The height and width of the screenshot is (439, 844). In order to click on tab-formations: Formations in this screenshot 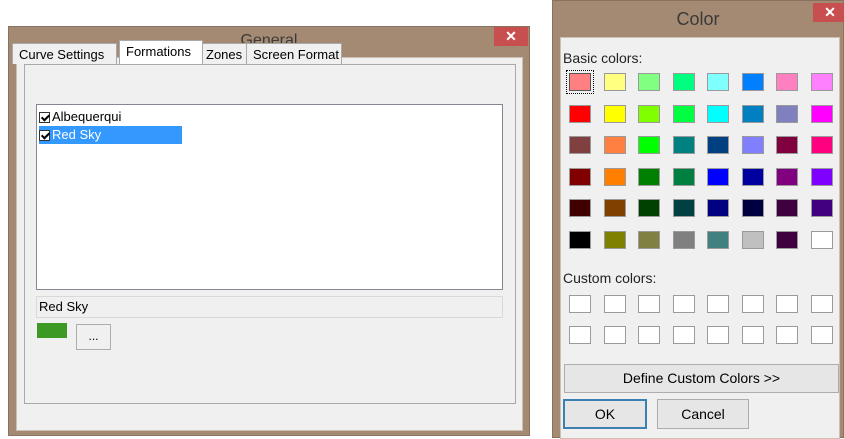, I will do `click(161, 52)`.